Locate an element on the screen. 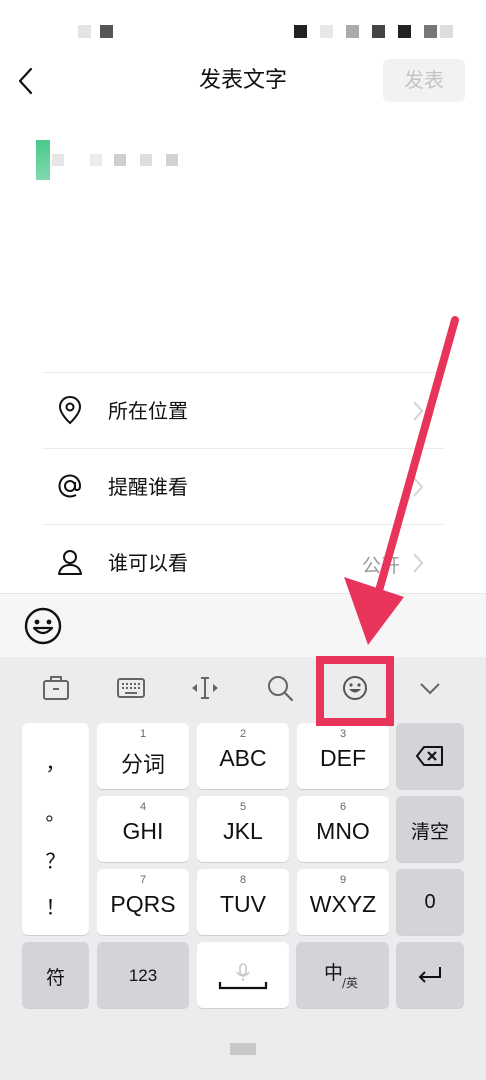  key-label: 清空 is located at coordinates (429, 832).